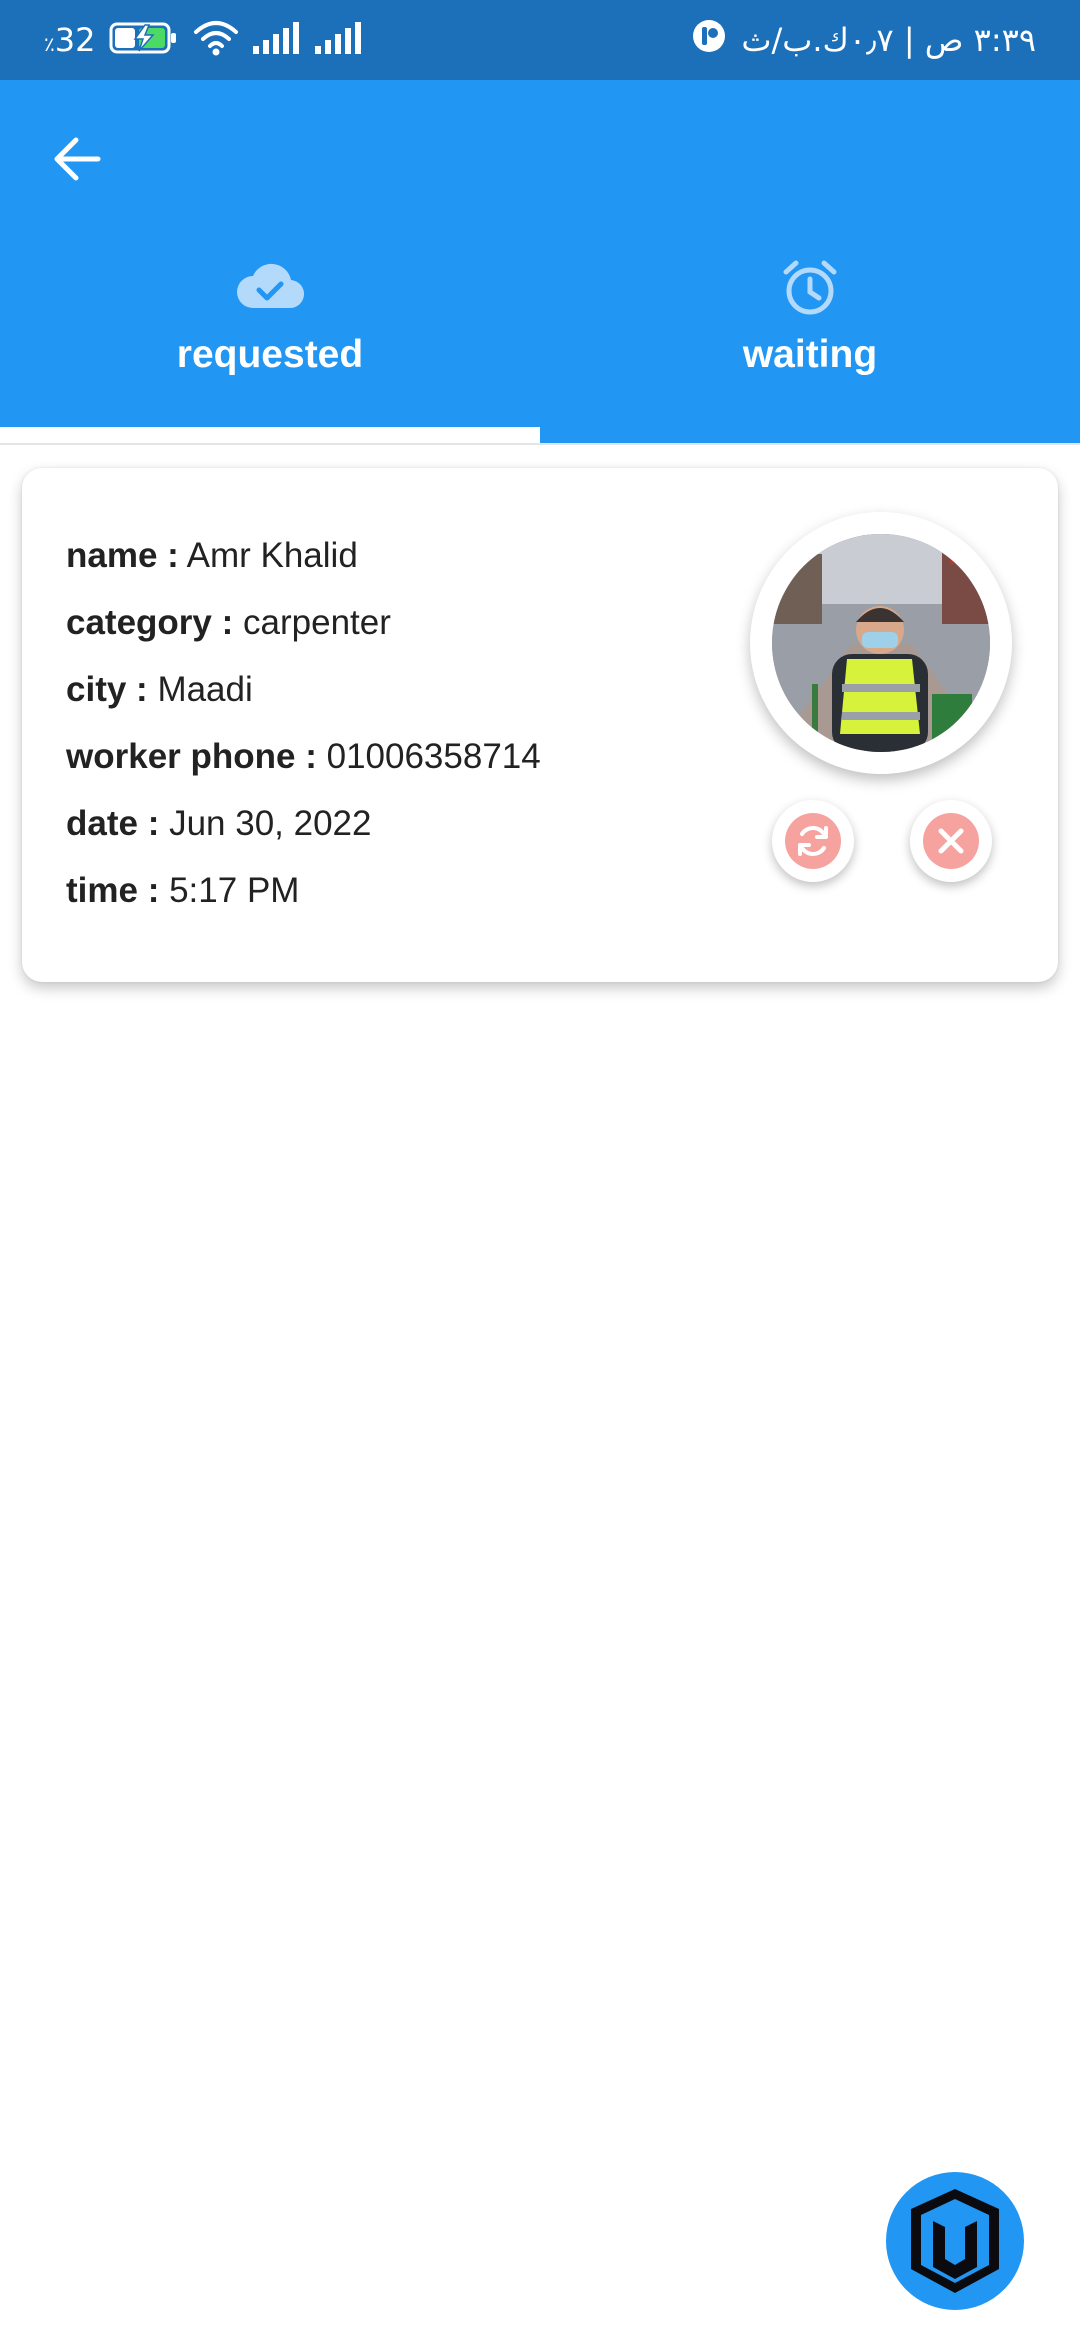 The image size is (1080, 2340). I want to click on wifi-icon, so click(216, 40).